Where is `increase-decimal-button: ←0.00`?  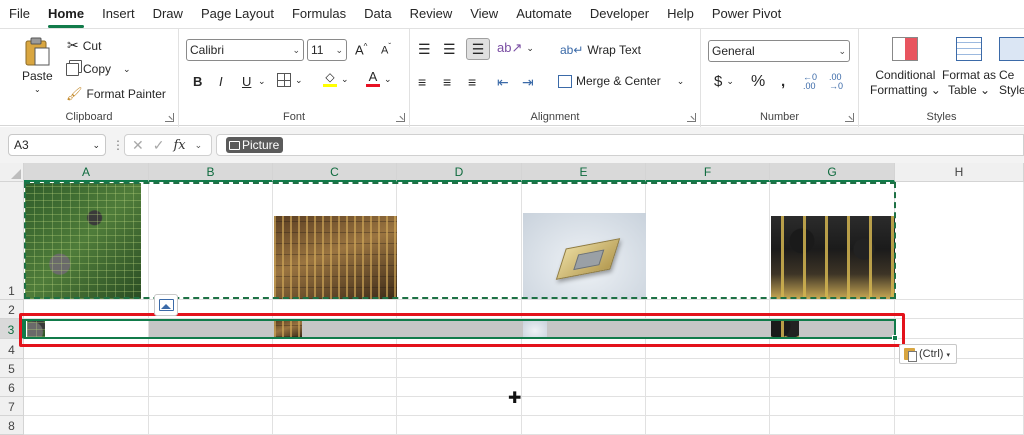
increase-decimal-button: ←0.00 is located at coordinates (810, 82).